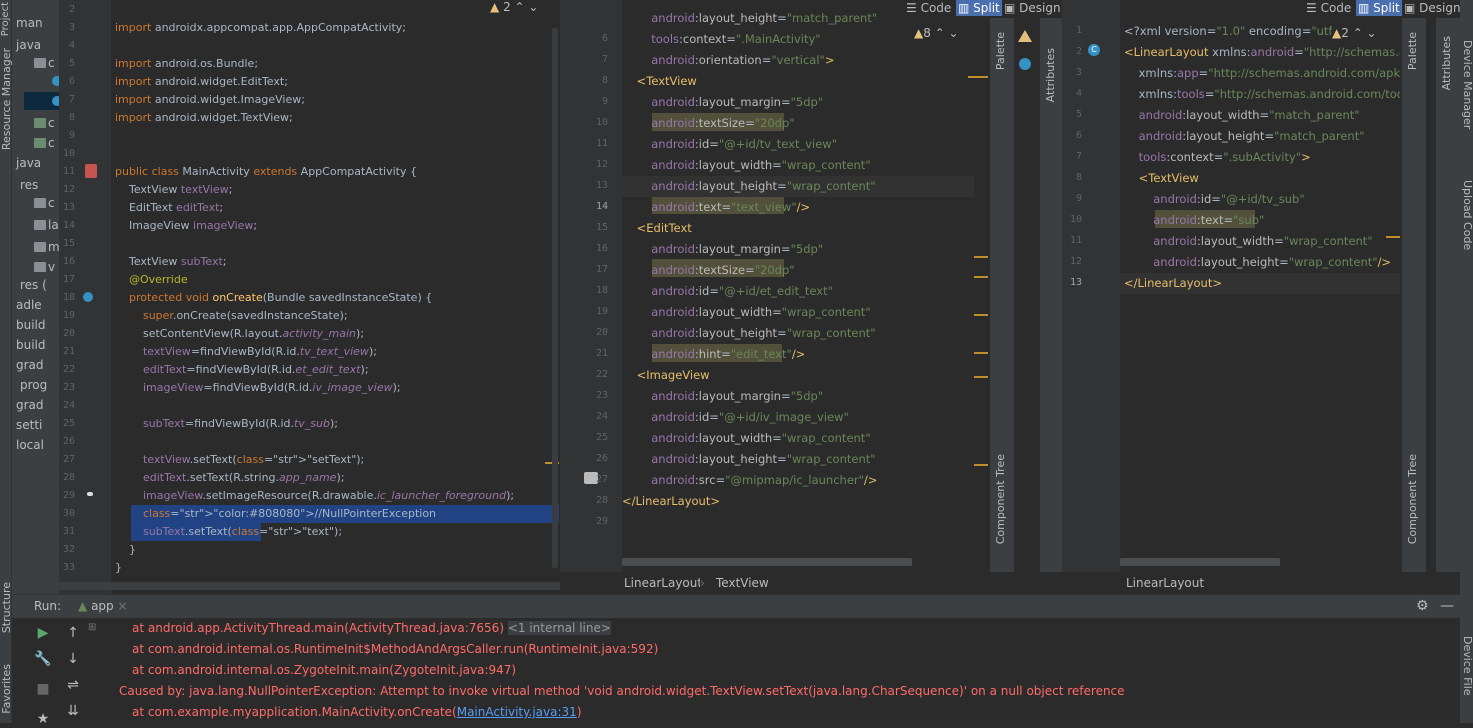  What do you see at coordinates (601, 227) in the screenshot?
I see `line-number: 15` at bounding box center [601, 227].